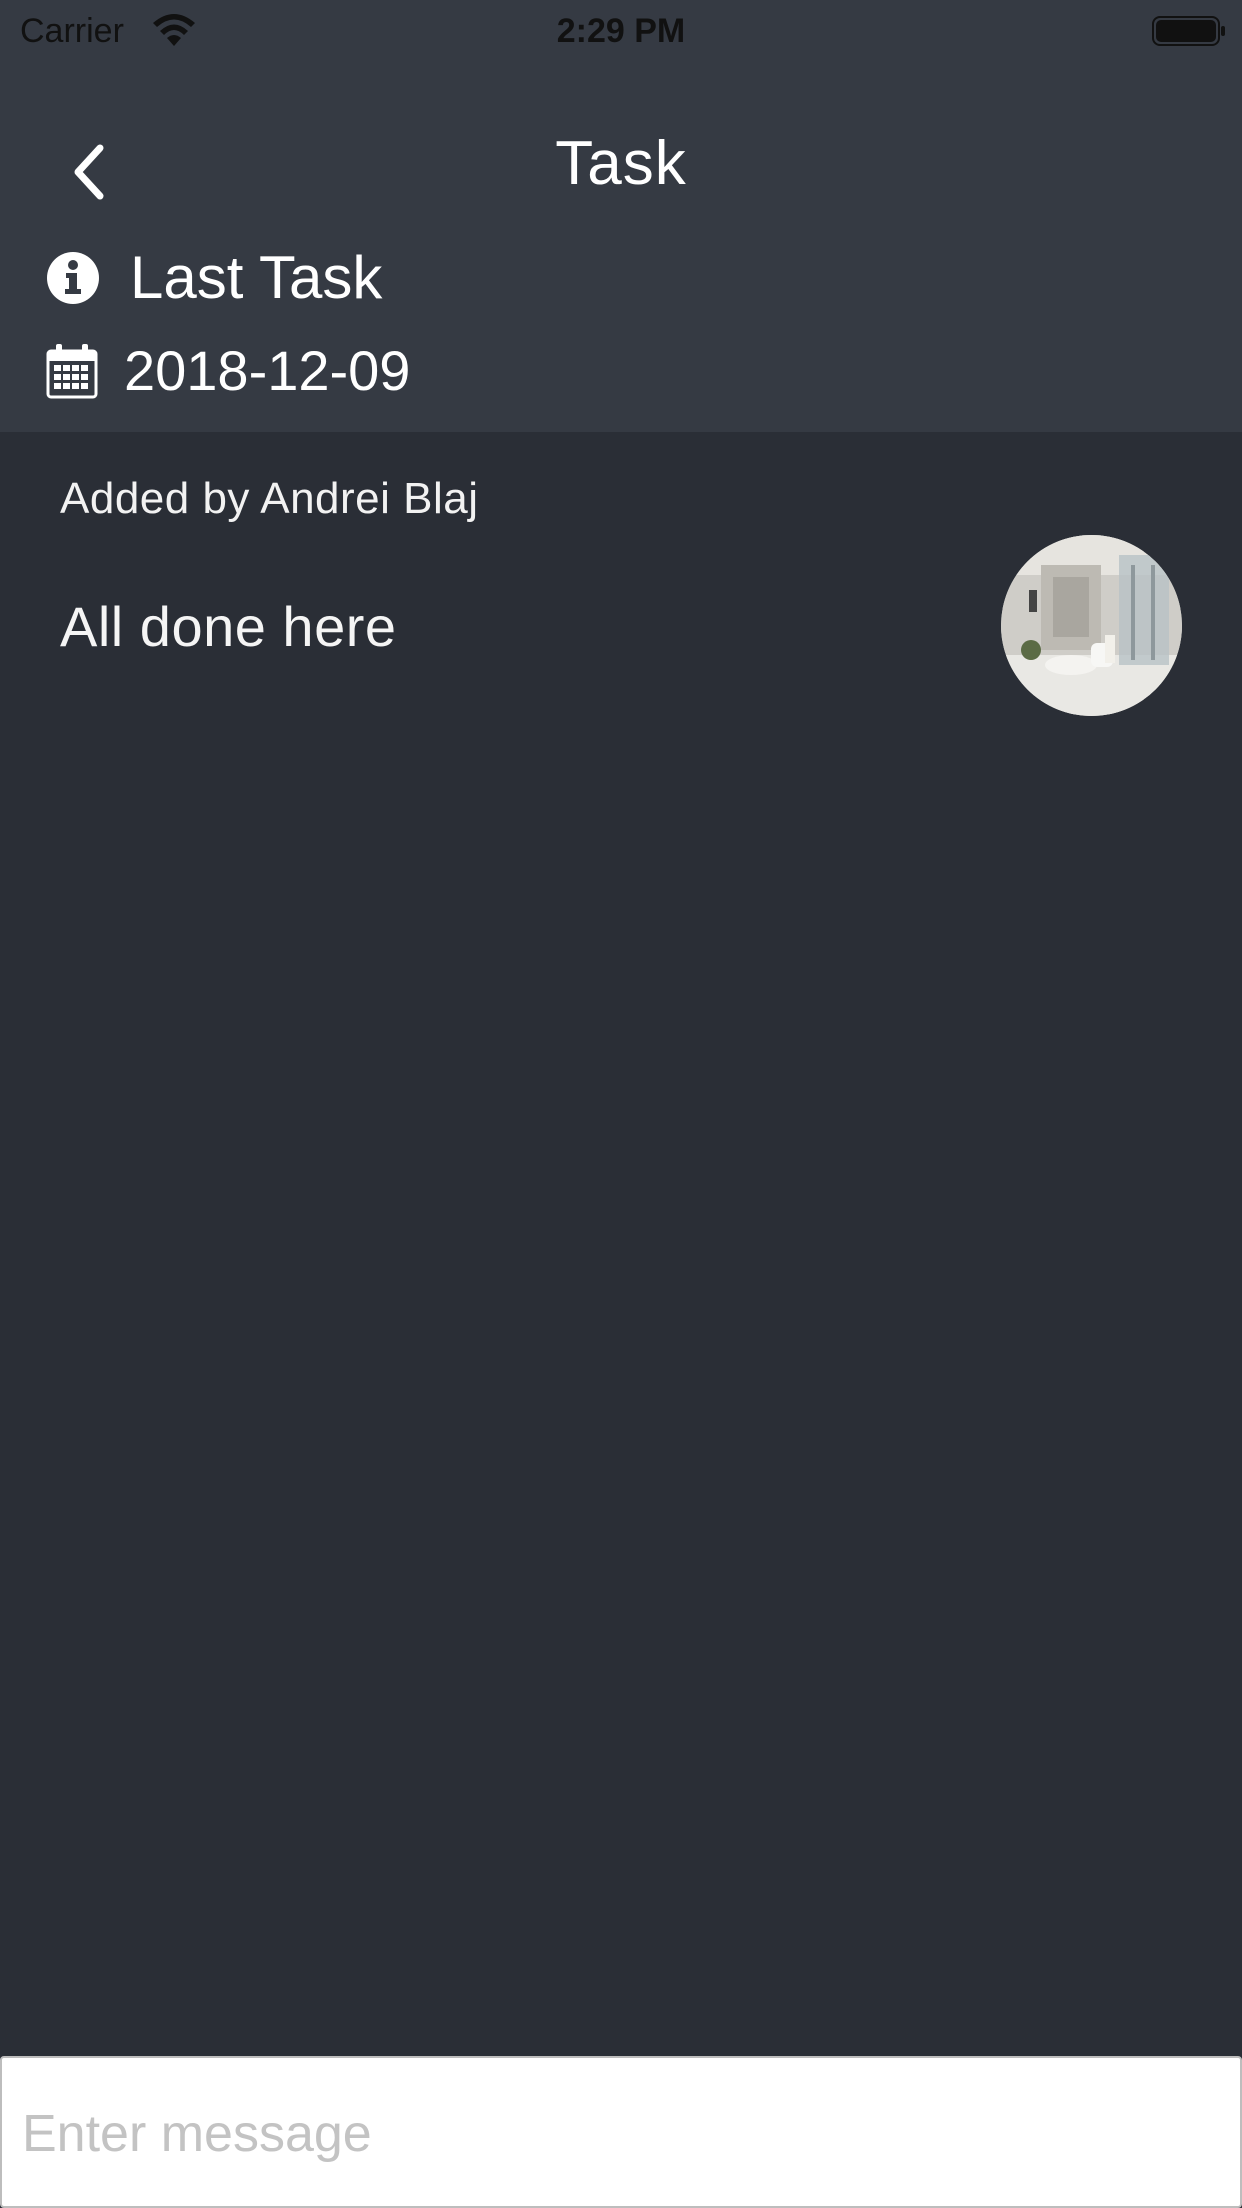  I want to click on photo-thumbnail, so click(1091, 625).